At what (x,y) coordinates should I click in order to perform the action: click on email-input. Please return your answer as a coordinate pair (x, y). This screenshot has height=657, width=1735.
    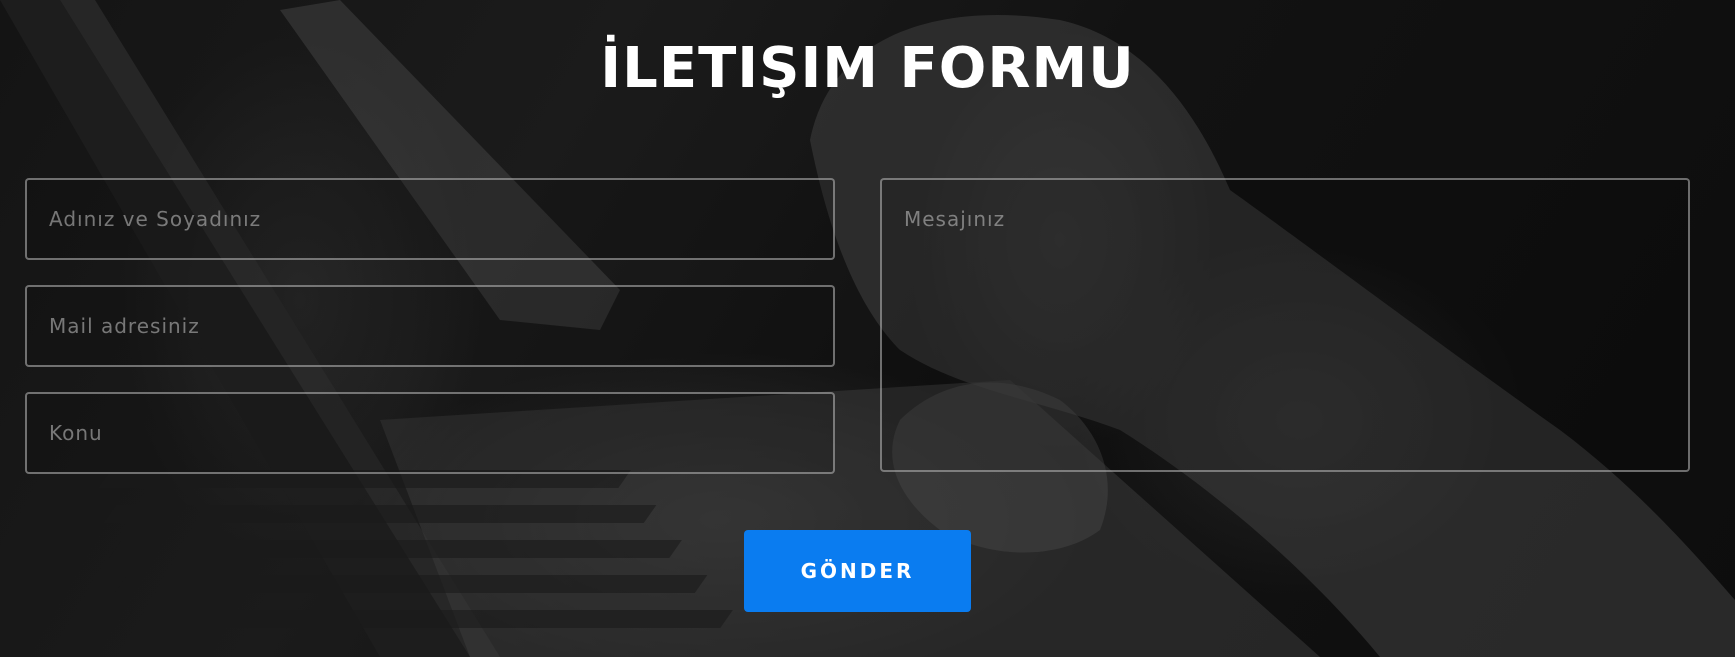
    Looking at the image, I should click on (430, 326).